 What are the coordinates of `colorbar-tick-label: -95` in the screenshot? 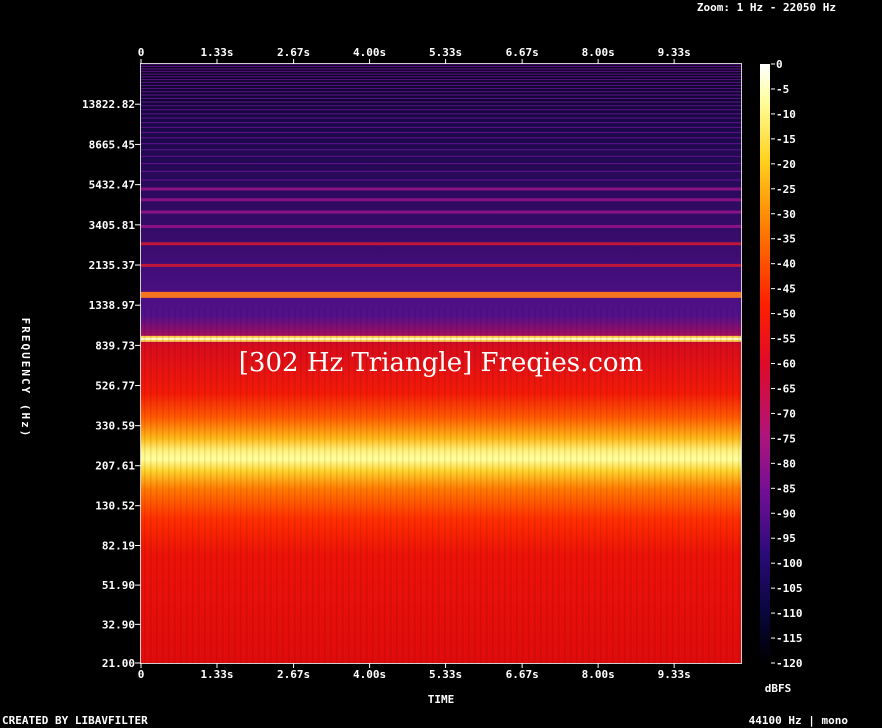 It's located at (786, 538).